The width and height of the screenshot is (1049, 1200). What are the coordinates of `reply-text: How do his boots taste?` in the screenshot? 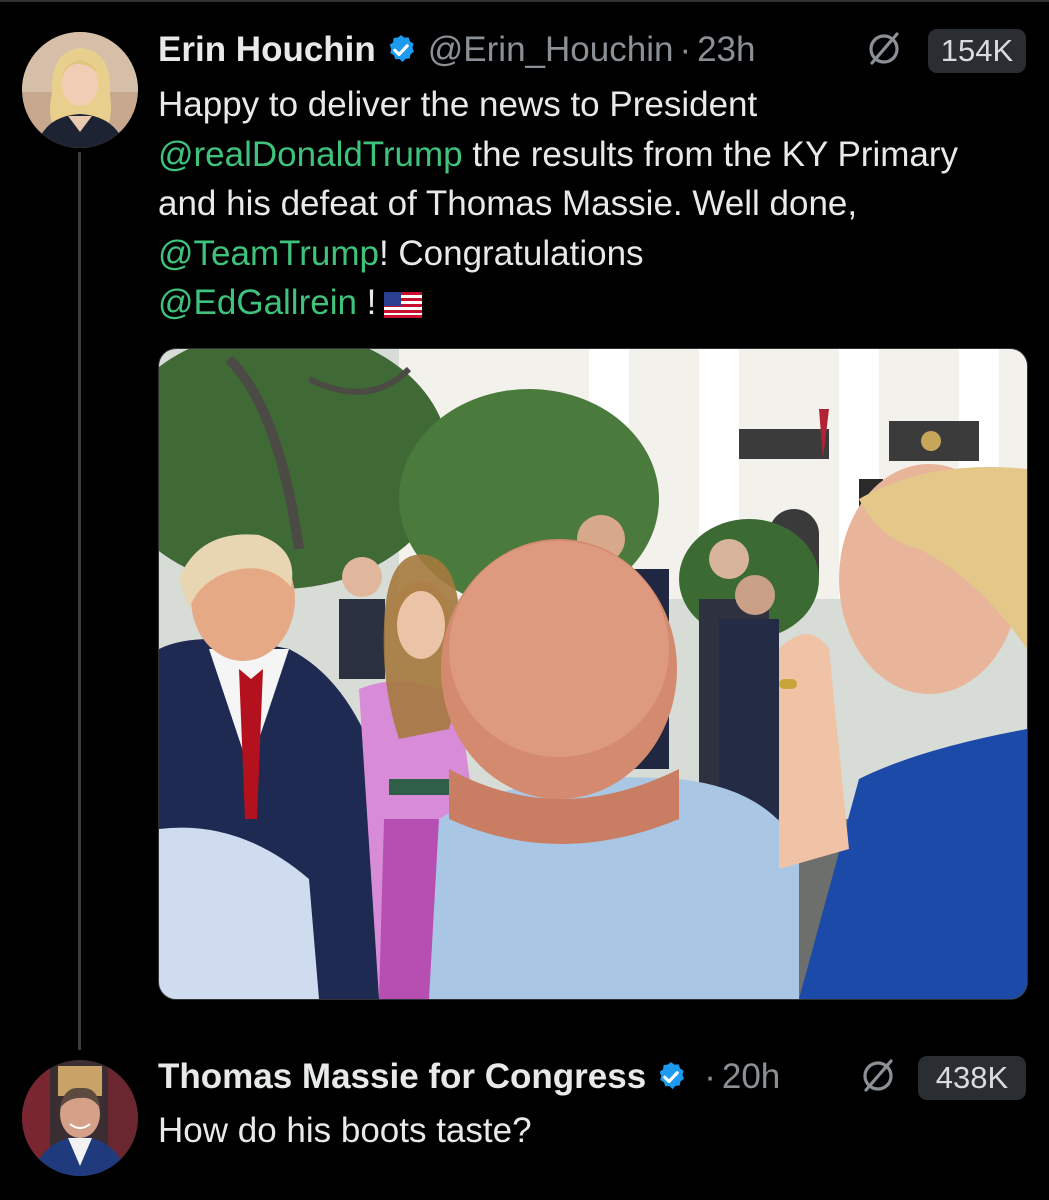 It's located at (345, 1130).